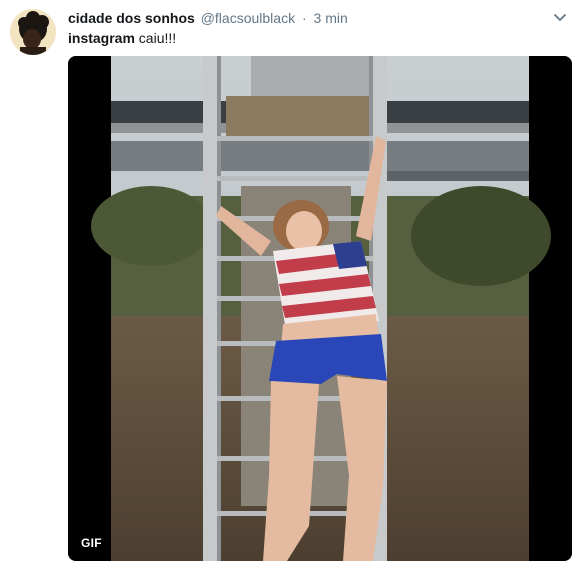 This screenshot has height=569, width=578. I want to click on tweet-text-rest: caiu!!!, so click(155, 38).